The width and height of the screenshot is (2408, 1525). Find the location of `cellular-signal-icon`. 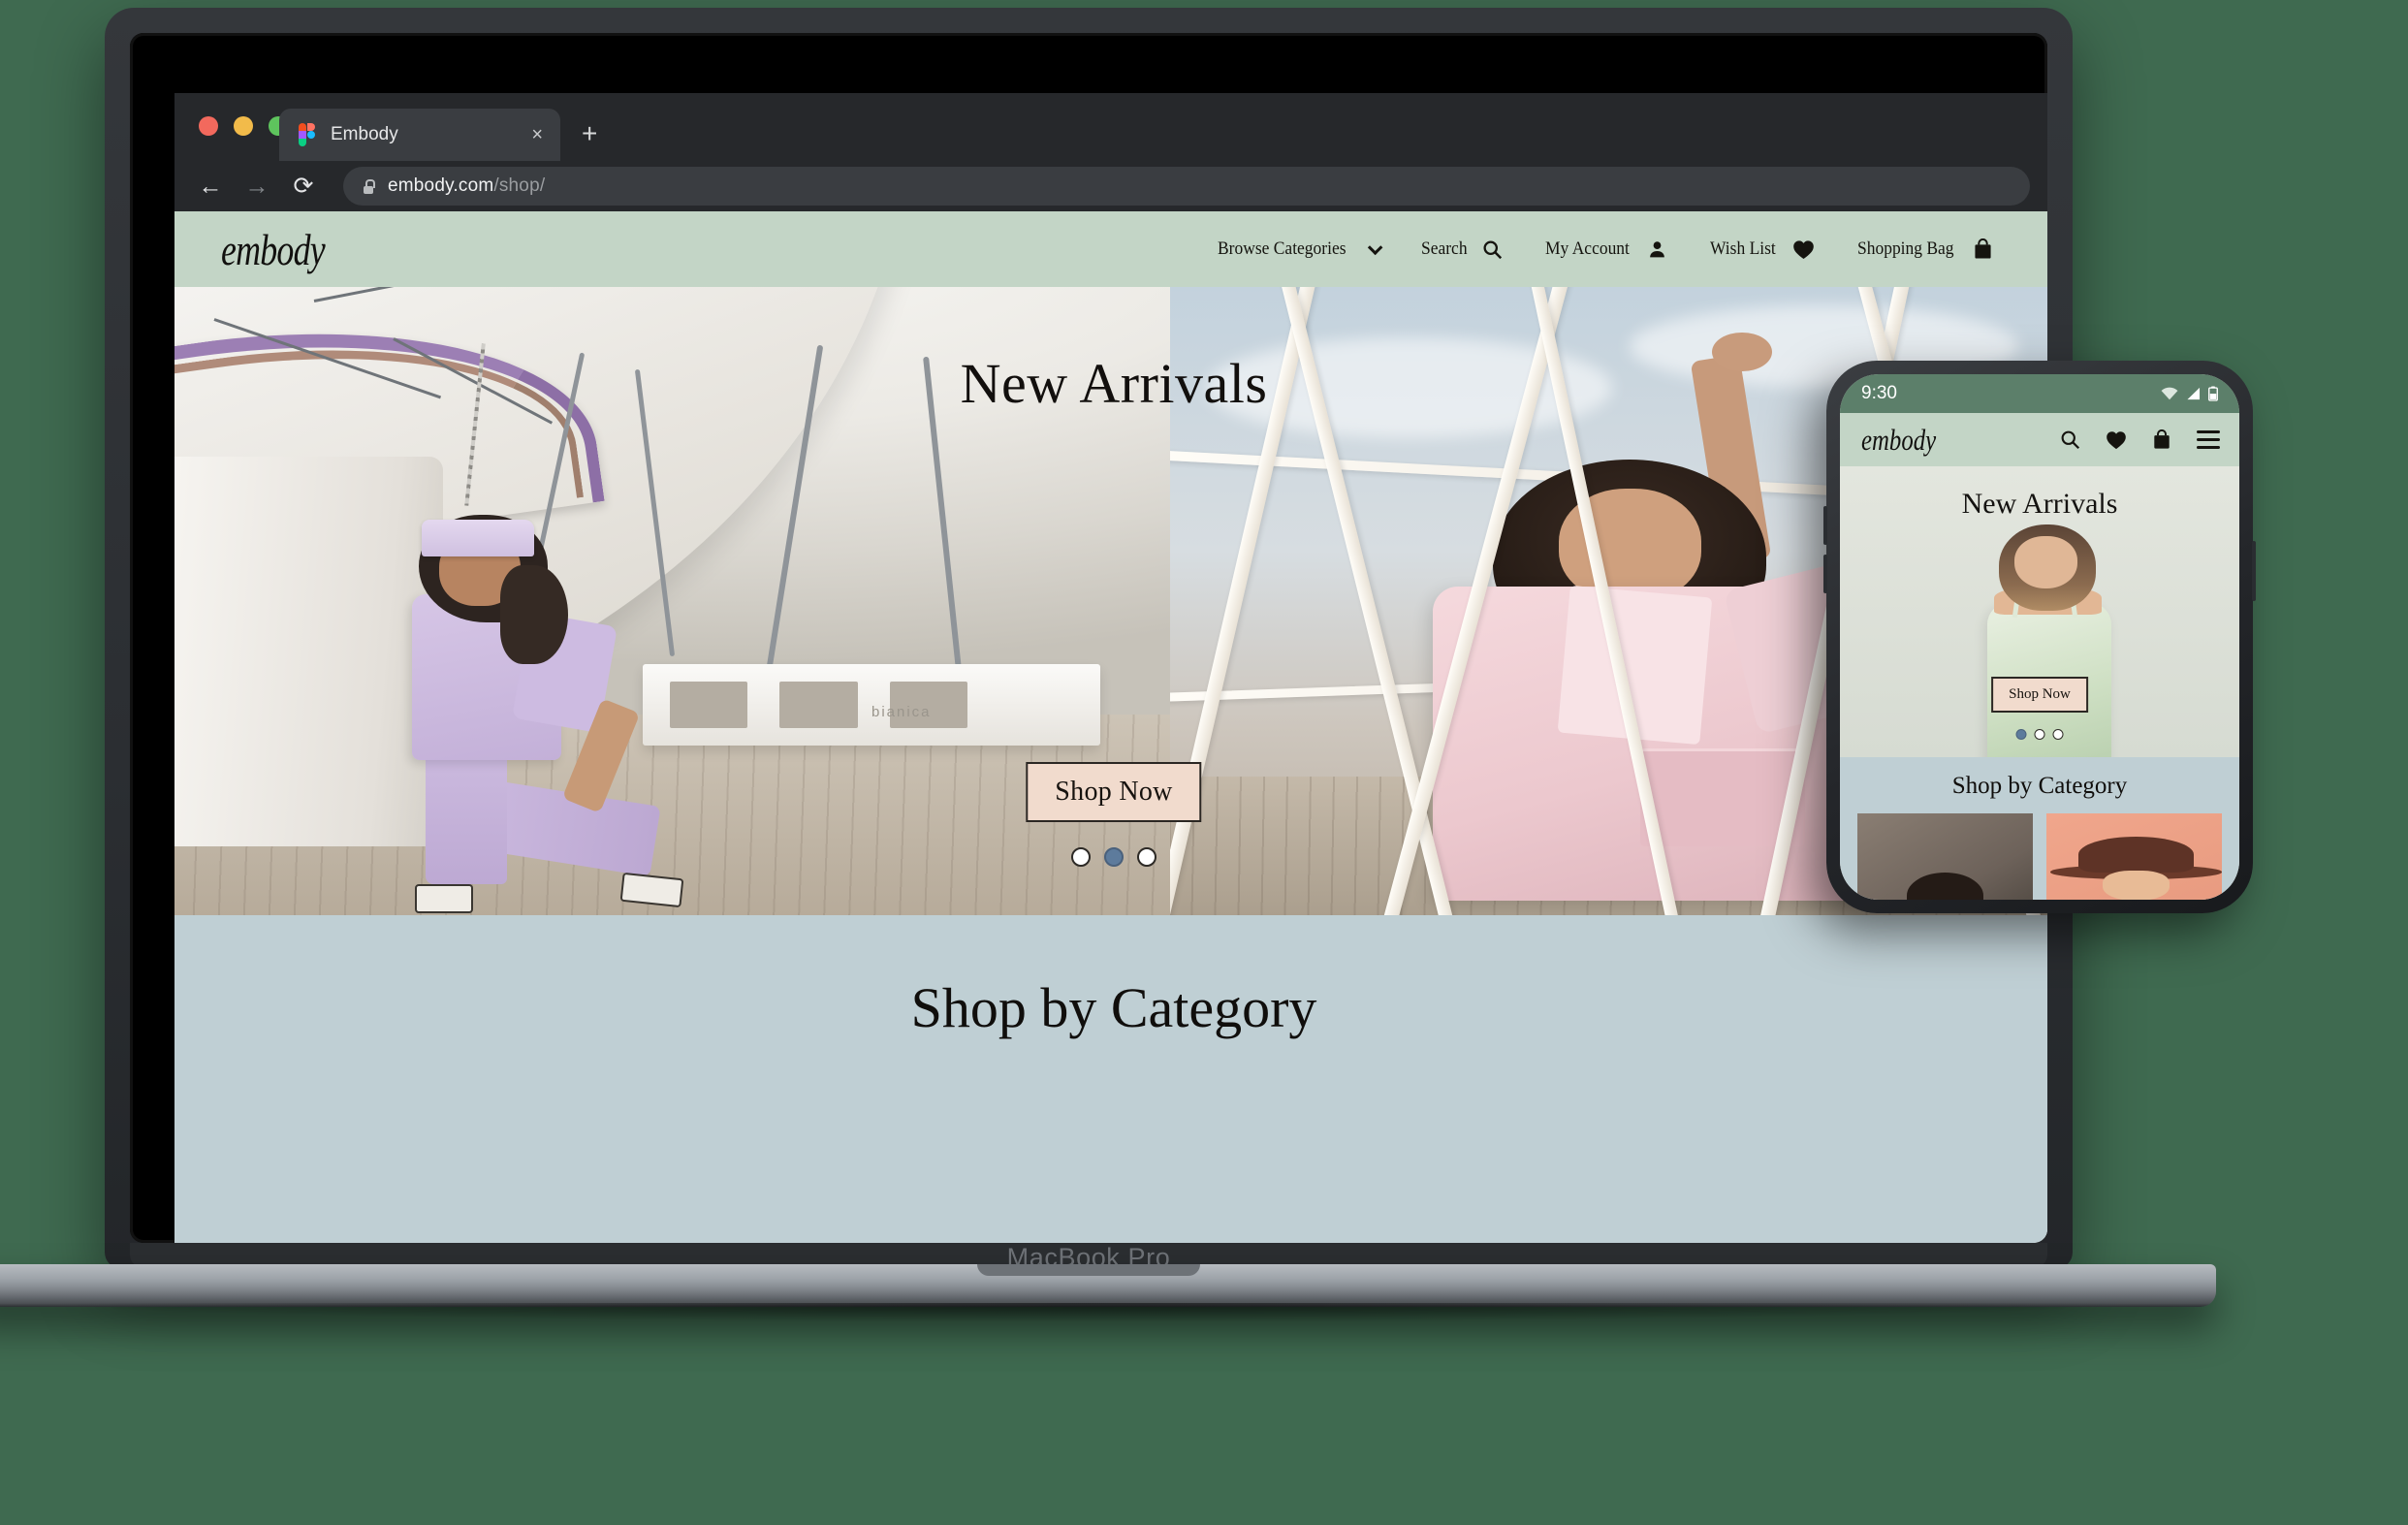

cellular-signal-icon is located at coordinates (2193, 393).